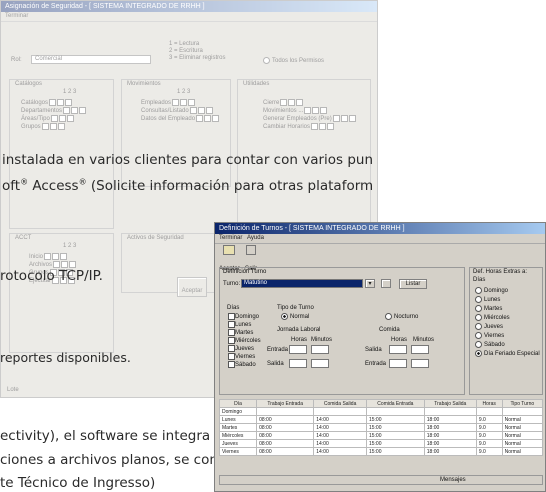  I want to click on comida-salida-horas, so click(398, 349).